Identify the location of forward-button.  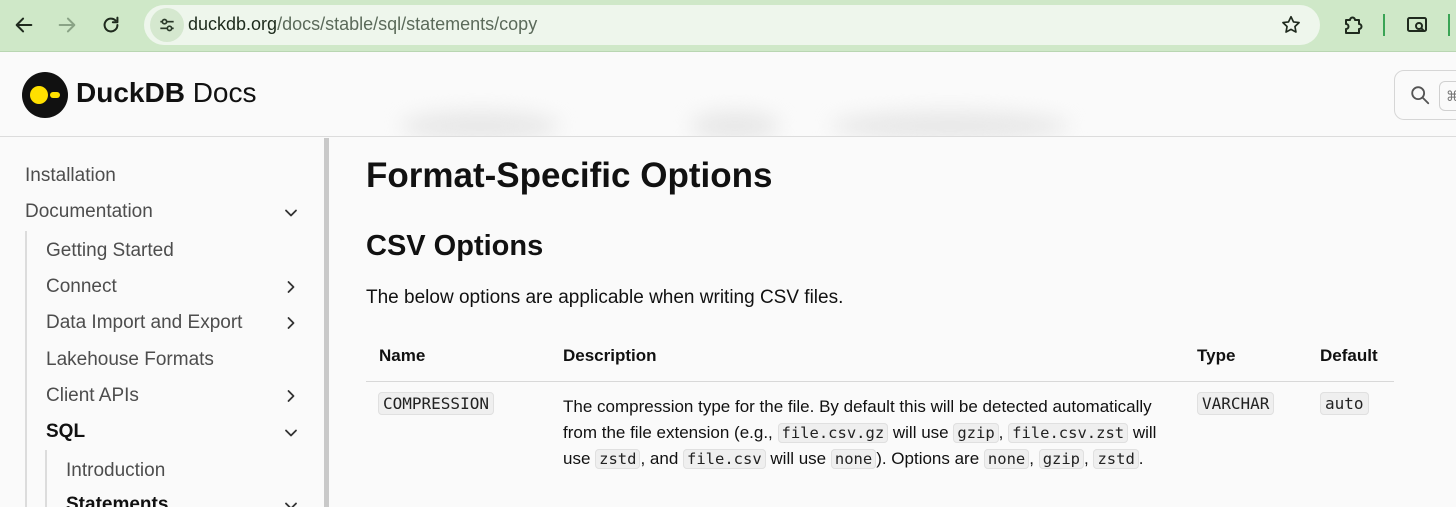
(67, 25).